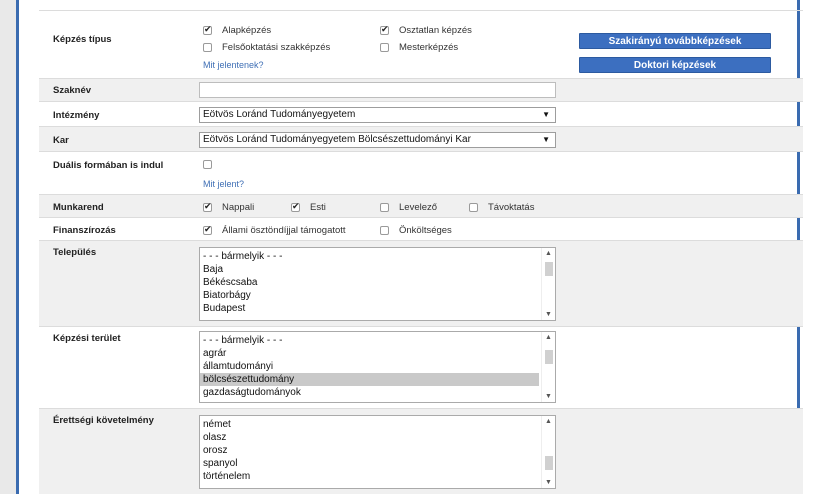  What do you see at coordinates (82, 39) in the screenshot?
I see `label-kepzes-tipus: Képzés típus` at bounding box center [82, 39].